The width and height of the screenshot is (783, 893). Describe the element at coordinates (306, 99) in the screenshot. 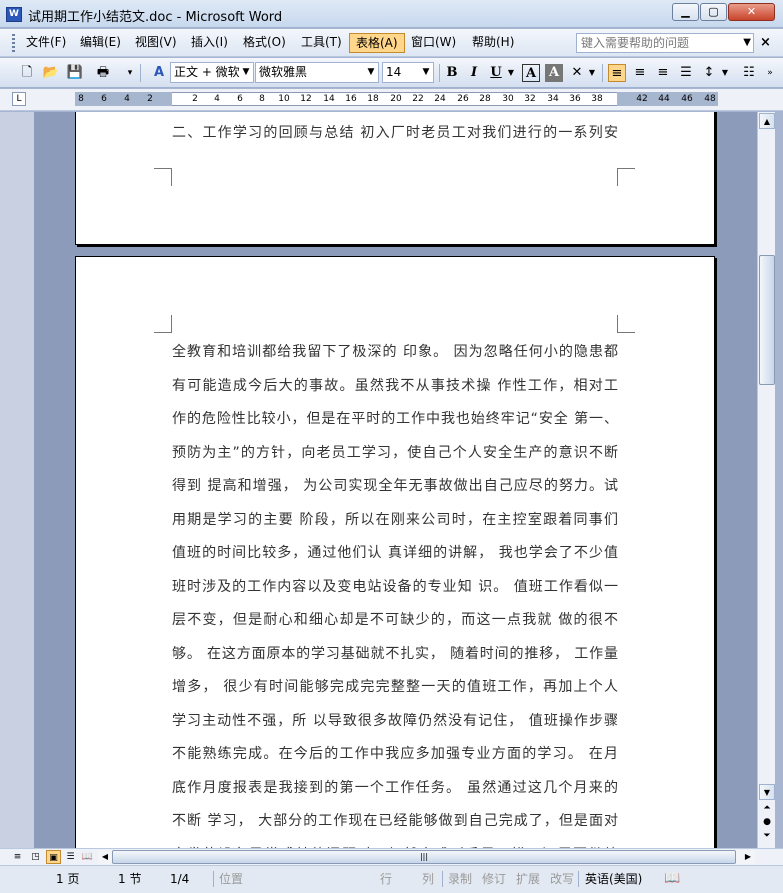

I see `ruler-number: 12` at that location.